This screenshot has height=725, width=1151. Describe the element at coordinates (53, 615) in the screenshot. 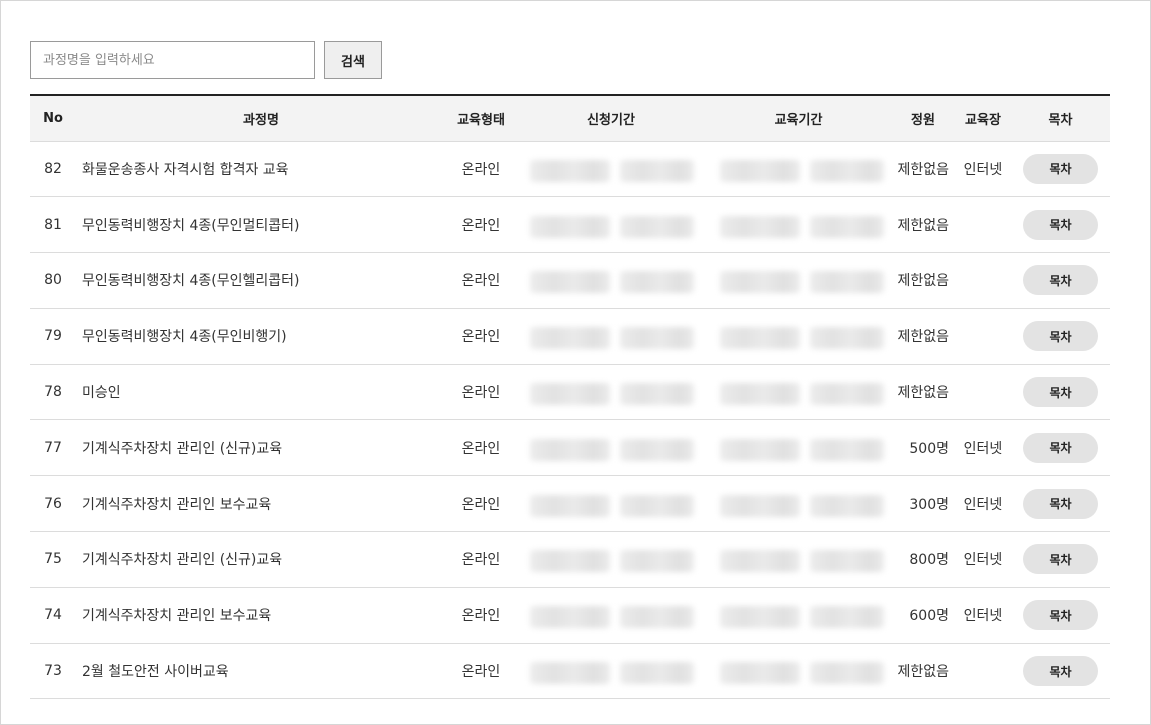

I see `row-number: 74` at that location.